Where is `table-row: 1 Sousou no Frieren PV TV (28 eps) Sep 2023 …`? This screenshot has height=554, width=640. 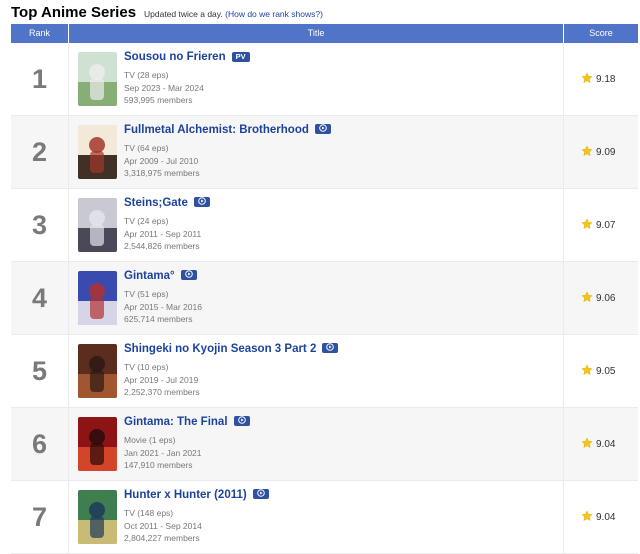
table-row: 1 Sousou no Frieren PV TV (28 eps) Sep 2023 … is located at coordinates (324, 79).